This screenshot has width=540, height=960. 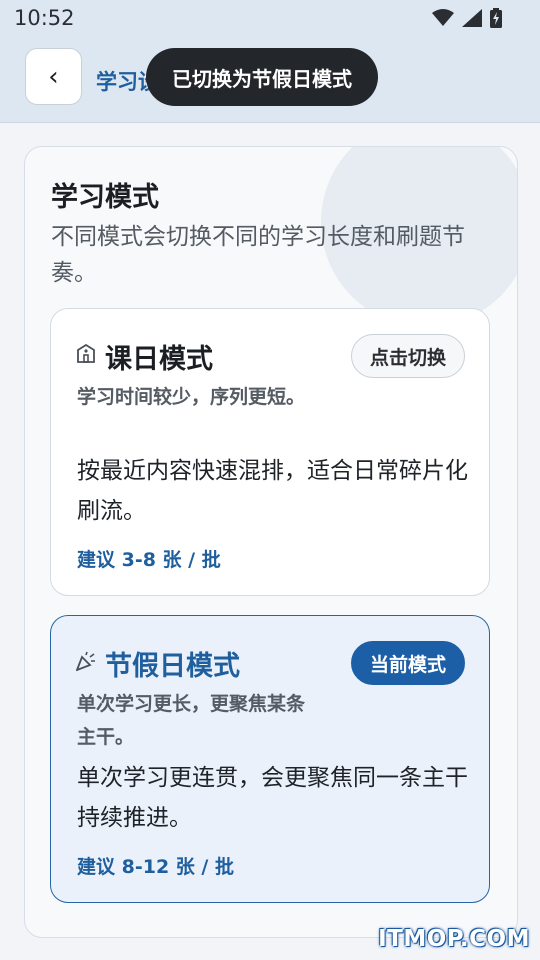 What do you see at coordinates (272, 491) in the screenshot?
I see `mode-description: 按最近内容快速混排，适合日常碎片化刷流。` at bounding box center [272, 491].